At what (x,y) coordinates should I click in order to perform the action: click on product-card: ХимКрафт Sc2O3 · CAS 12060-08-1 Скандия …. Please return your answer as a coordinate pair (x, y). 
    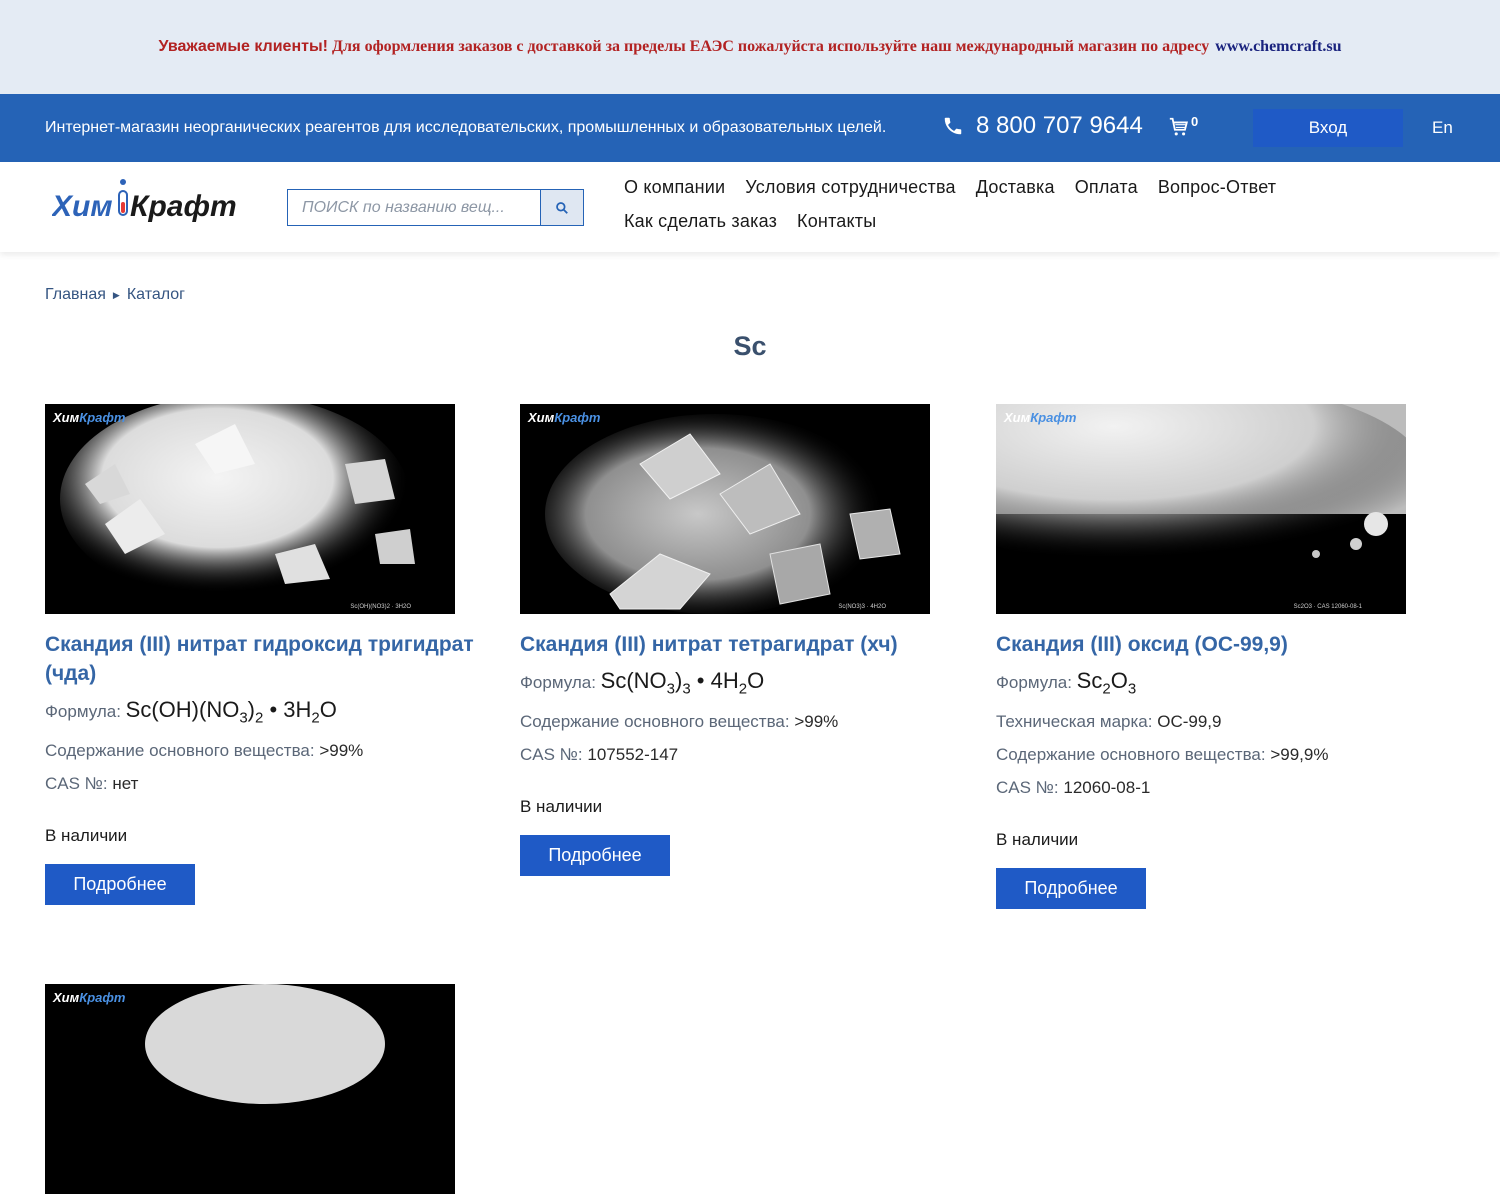
    Looking at the image, I should click on (1221, 657).